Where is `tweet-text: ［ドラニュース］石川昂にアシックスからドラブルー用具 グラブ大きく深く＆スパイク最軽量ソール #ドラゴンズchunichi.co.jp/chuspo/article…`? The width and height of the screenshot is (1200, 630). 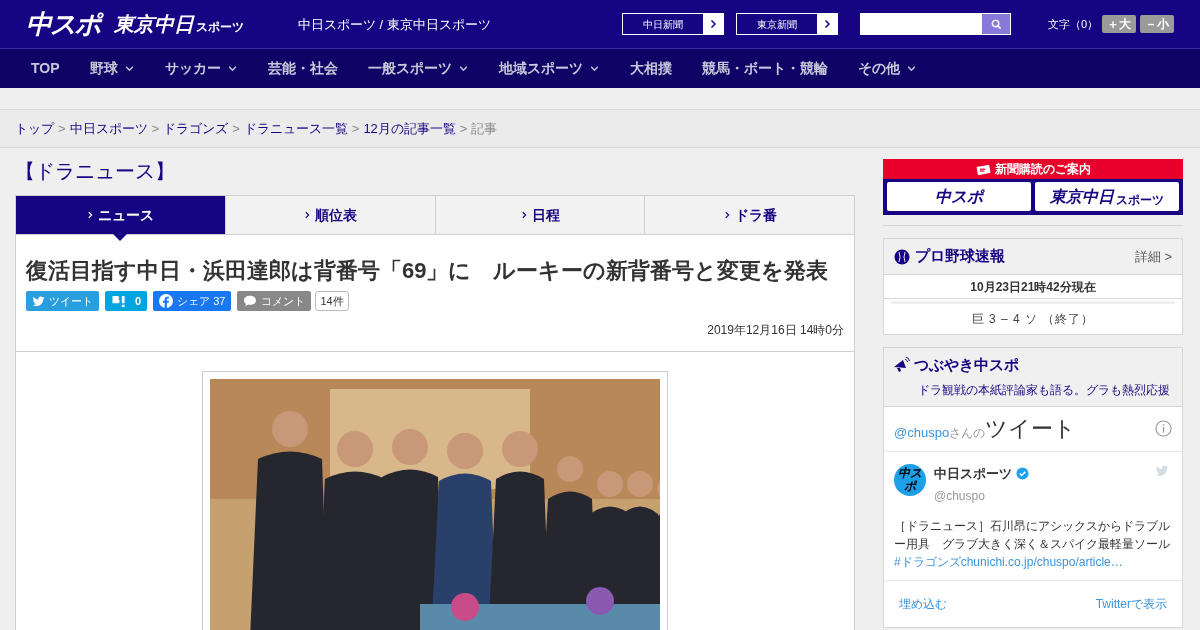
tweet-text: ［ドラニュース］石川昂にアシックスからドラブルー用具 グラブ大きく深く＆スパイク最軽量ソール #ドラゴンズchunichi.co.jp/chuspo/article… is located at coordinates (1032, 544).